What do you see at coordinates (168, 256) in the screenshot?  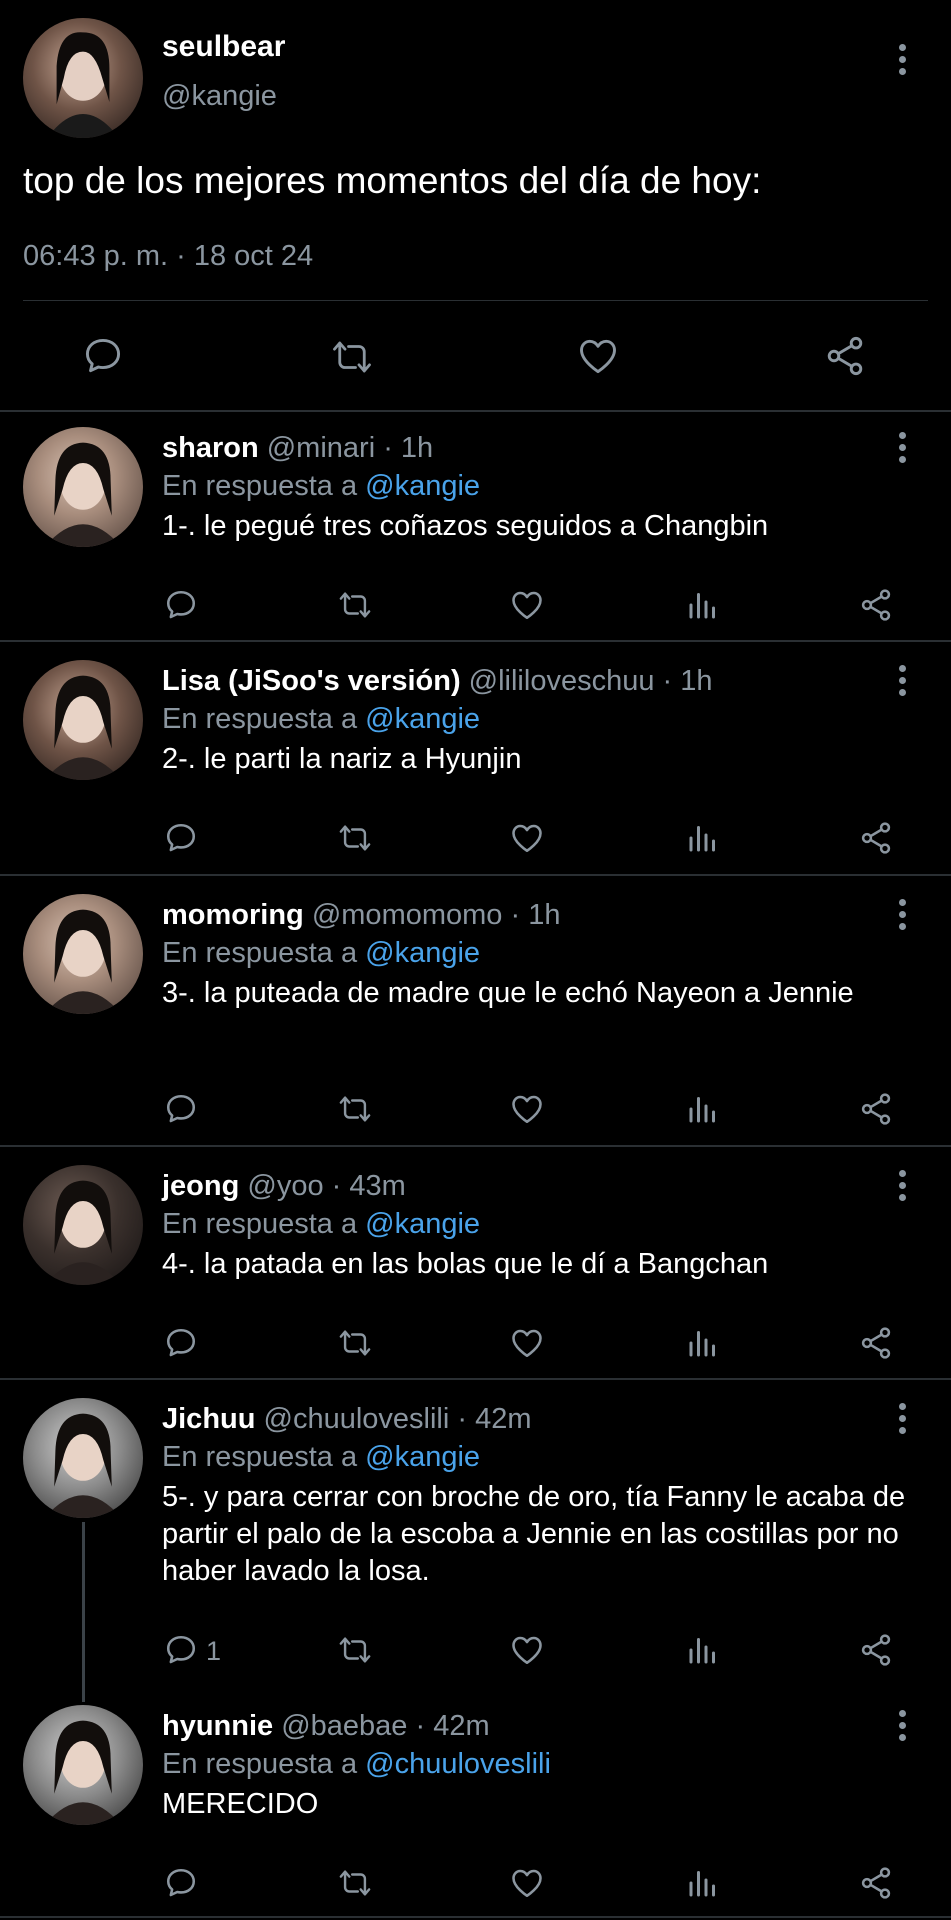 I see `tweet-timestamp: 06:43 p. m. · 18 oct 24` at bounding box center [168, 256].